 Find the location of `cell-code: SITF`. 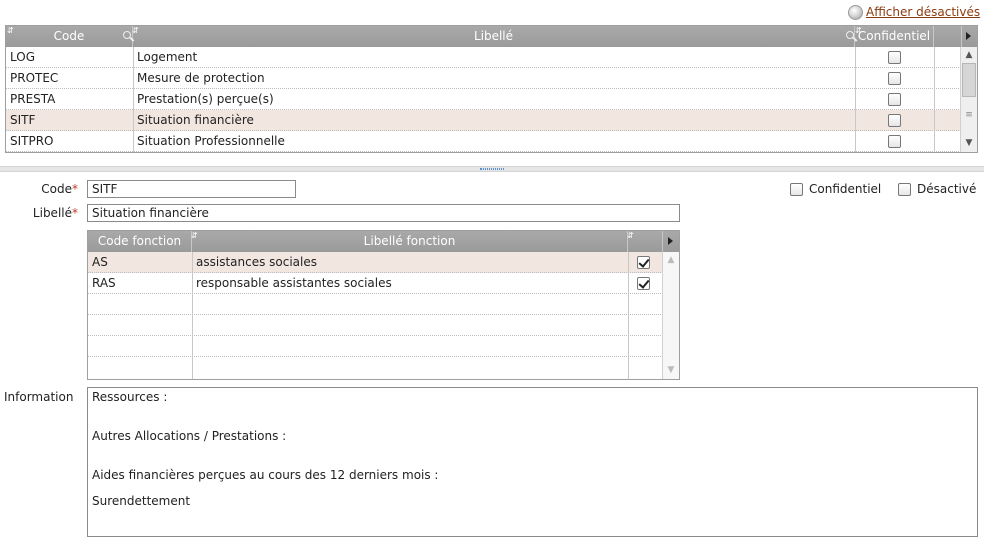

cell-code: SITF is located at coordinates (23, 120).